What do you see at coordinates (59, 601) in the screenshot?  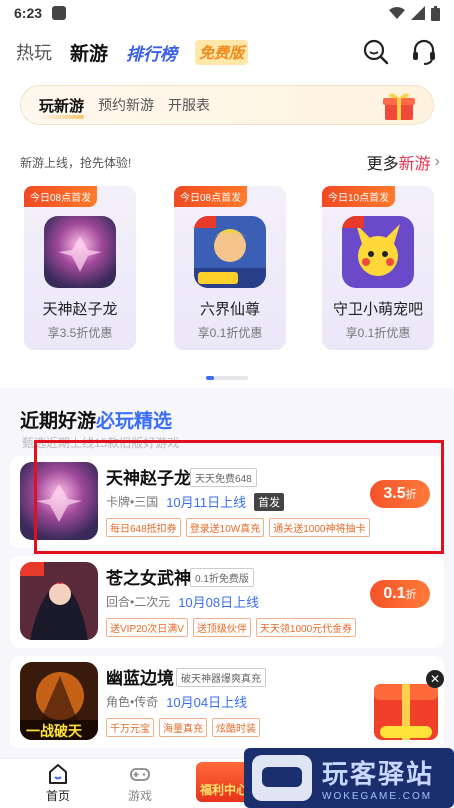 I see `game-icon-cangzhi` at bounding box center [59, 601].